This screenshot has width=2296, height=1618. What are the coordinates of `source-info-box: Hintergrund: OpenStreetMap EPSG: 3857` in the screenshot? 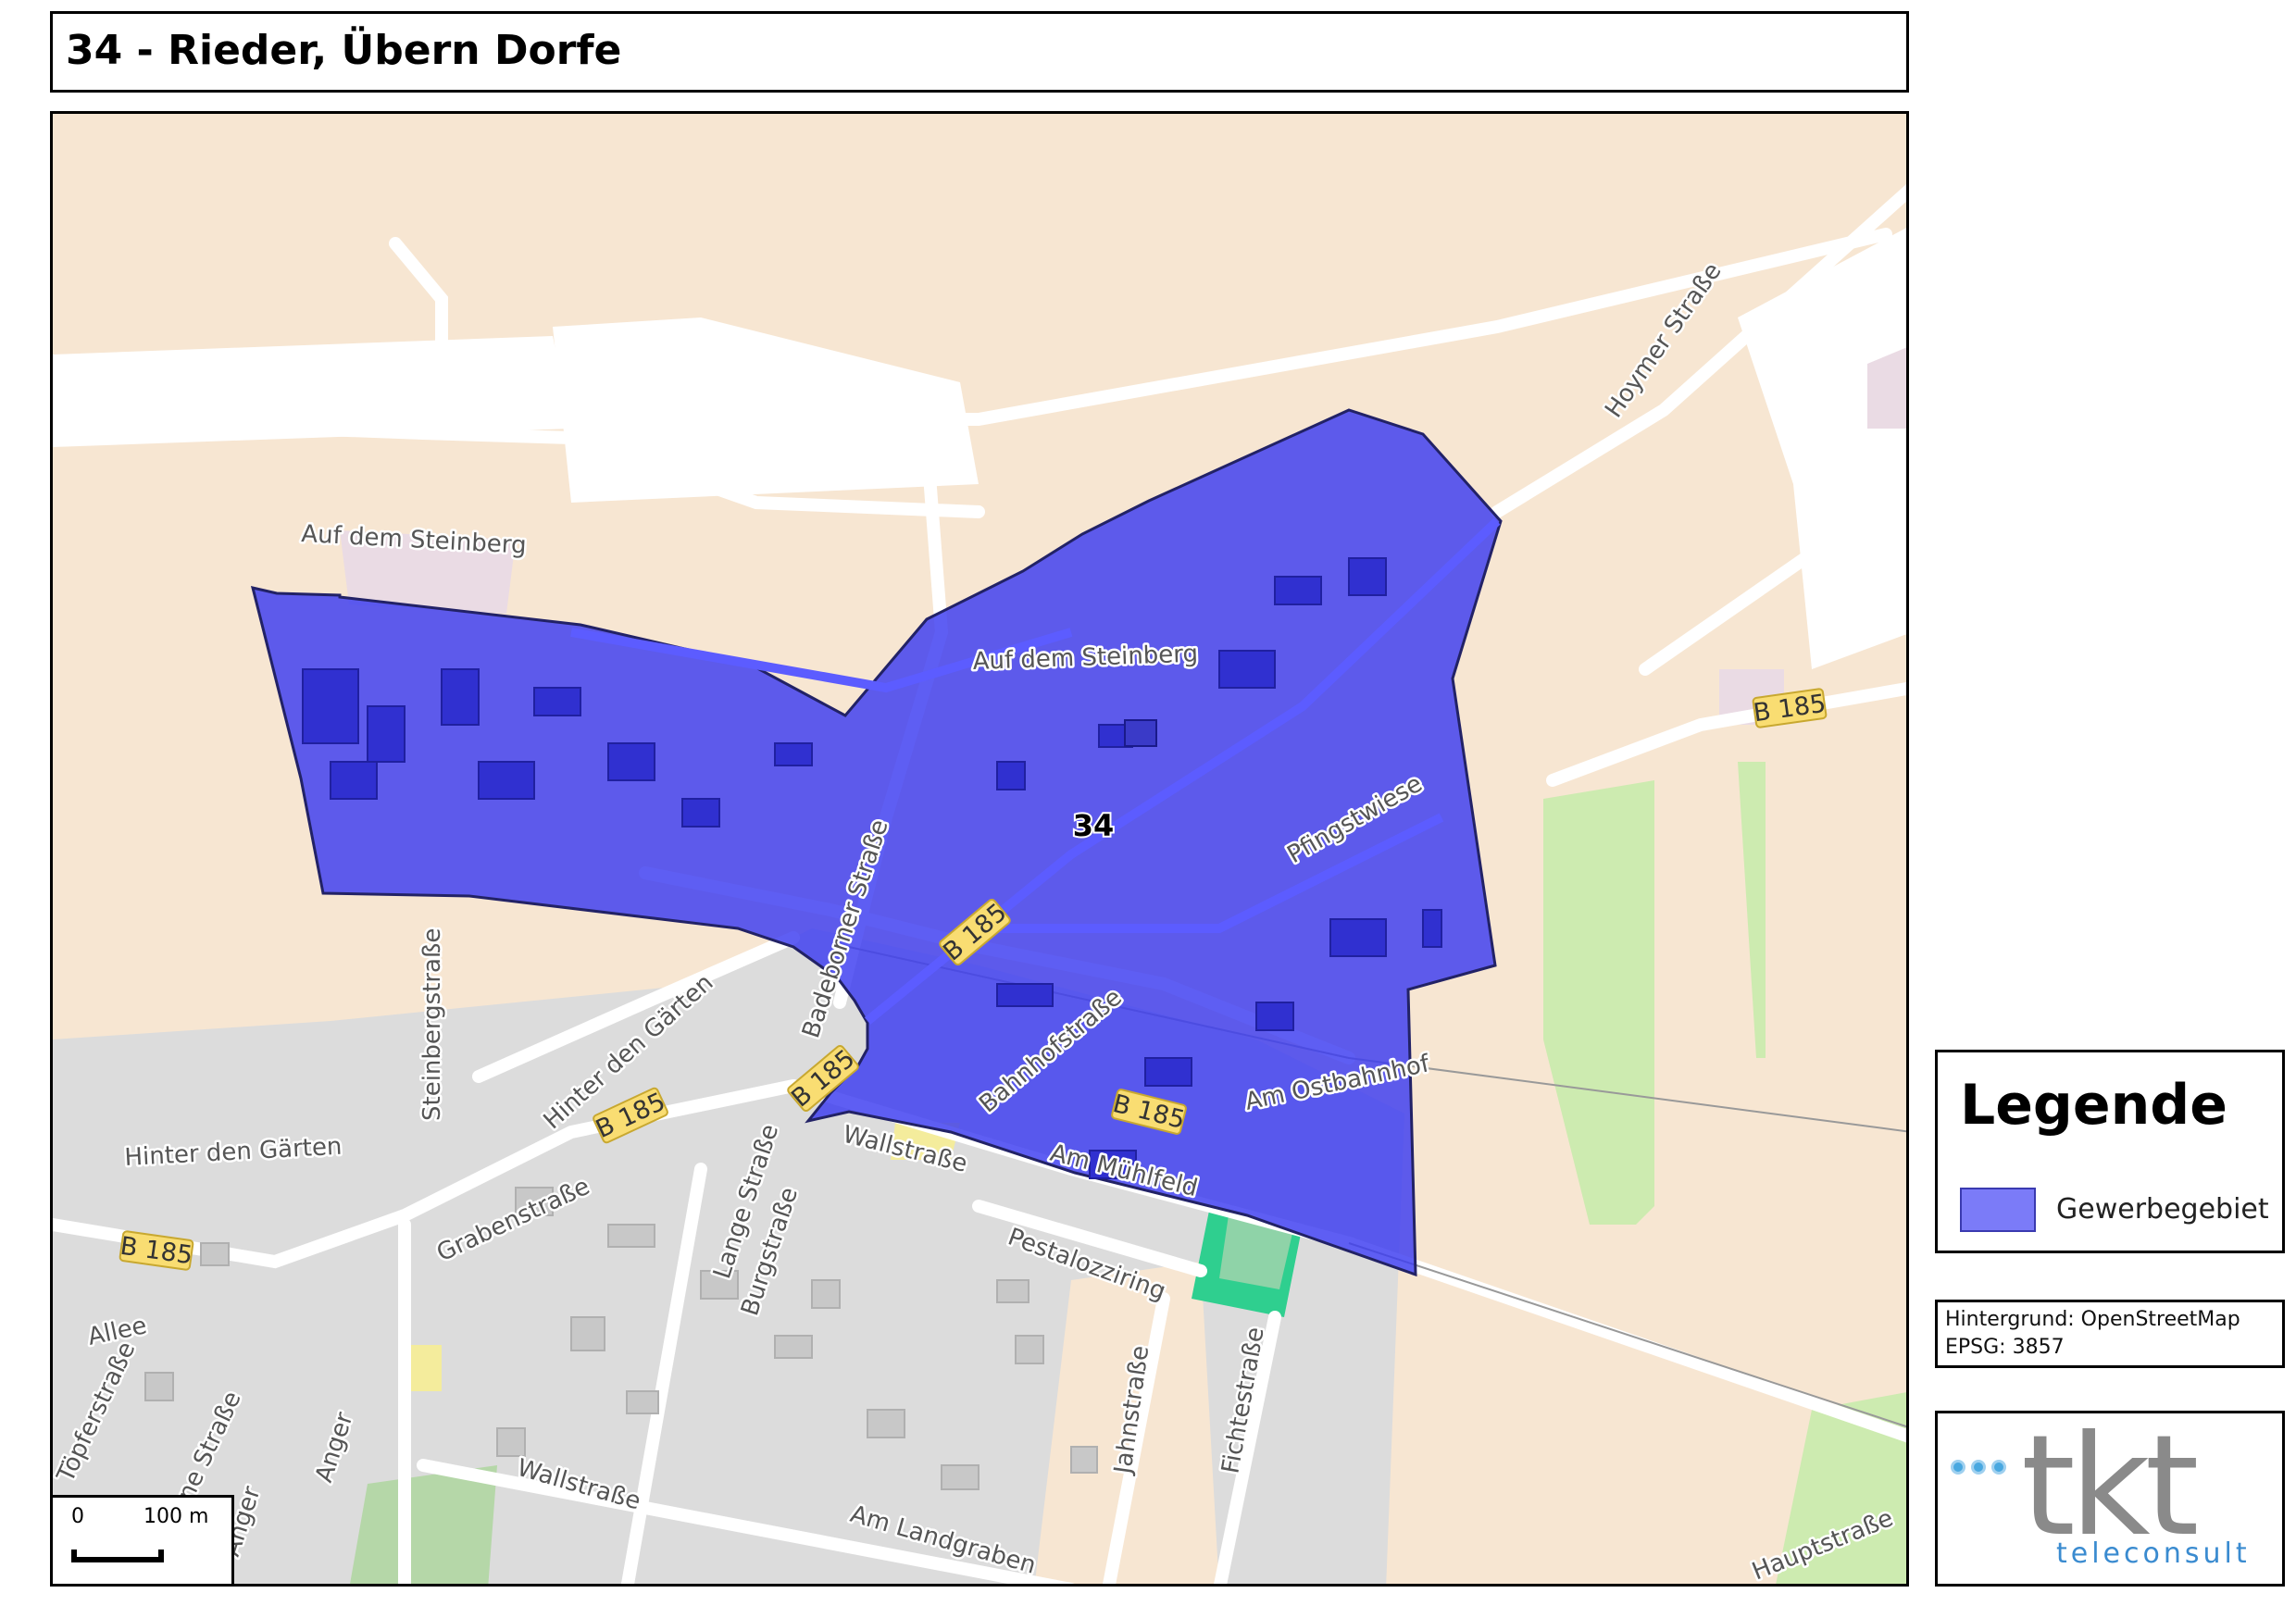 It's located at (2110, 1334).